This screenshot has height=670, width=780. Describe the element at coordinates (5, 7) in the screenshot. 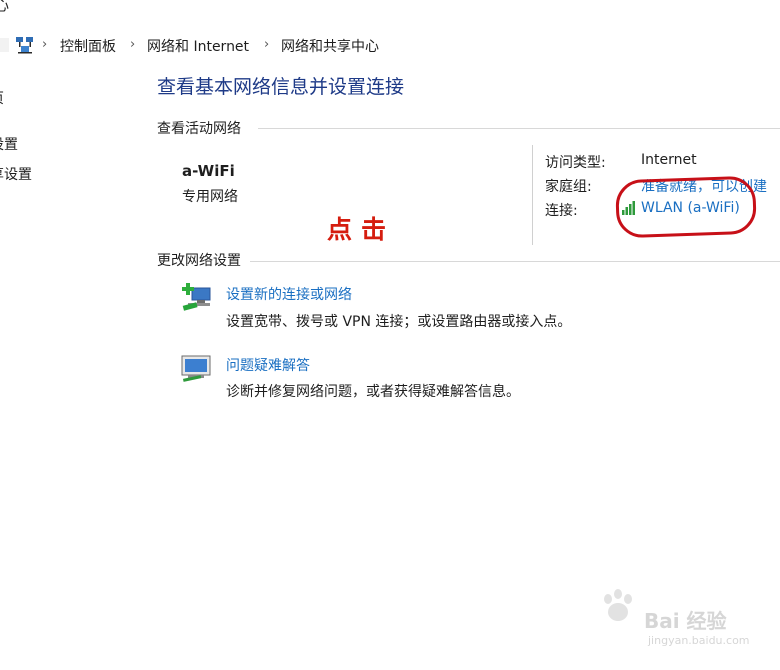

I see `window-title: 心` at that location.